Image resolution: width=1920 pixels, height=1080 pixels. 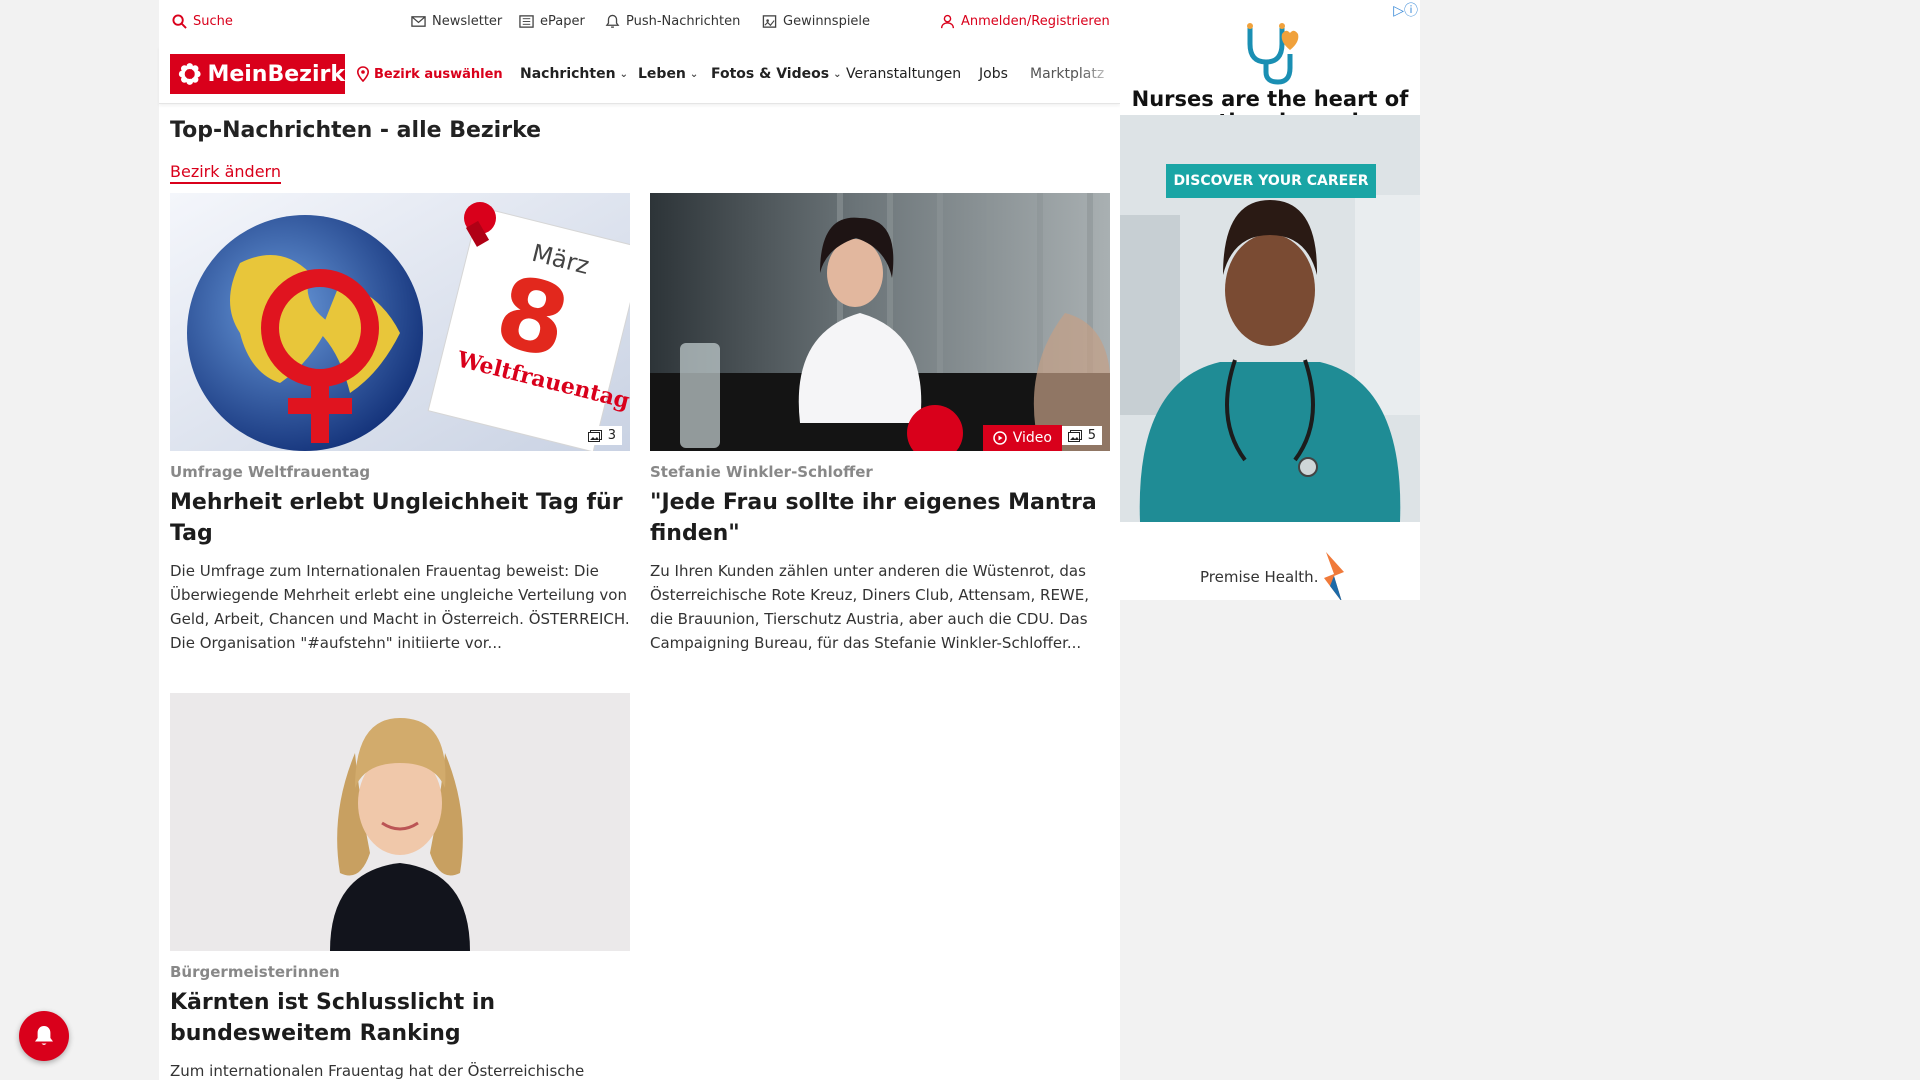 I want to click on district-select: Bezirk auswählen, so click(x=429, y=74).